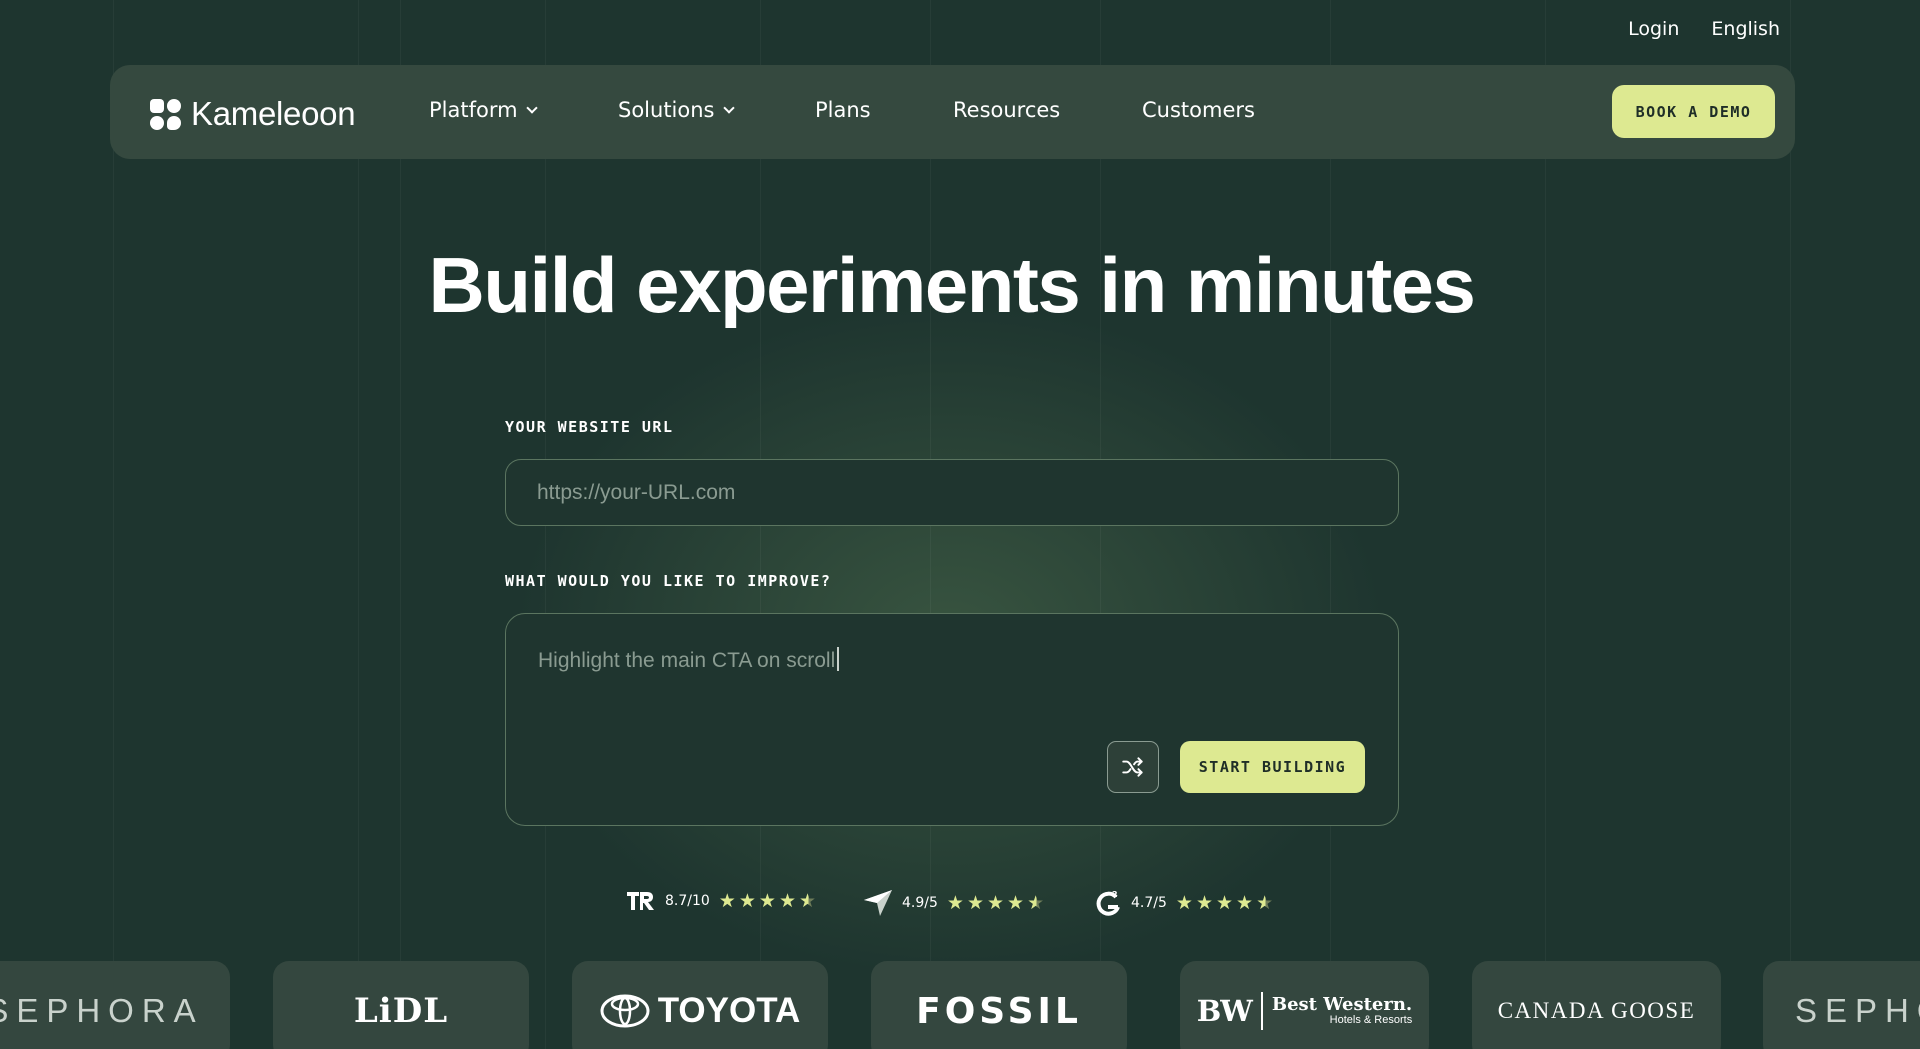  What do you see at coordinates (668, 581) in the screenshot?
I see `improve-field-label: WHAT WOULD YOU LIKE TO IMPROVE?` at bounding box center [668, 581].